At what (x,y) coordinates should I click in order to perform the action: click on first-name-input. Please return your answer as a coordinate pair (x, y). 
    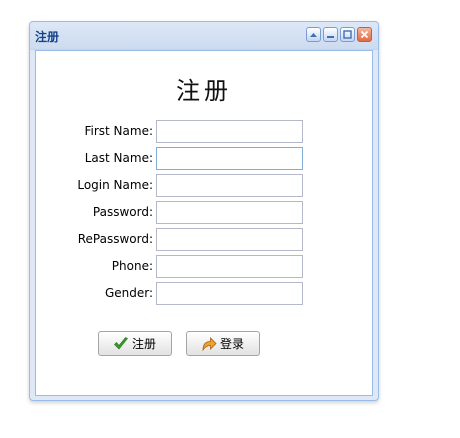
    Looking at the image, I should click on (229, 131).